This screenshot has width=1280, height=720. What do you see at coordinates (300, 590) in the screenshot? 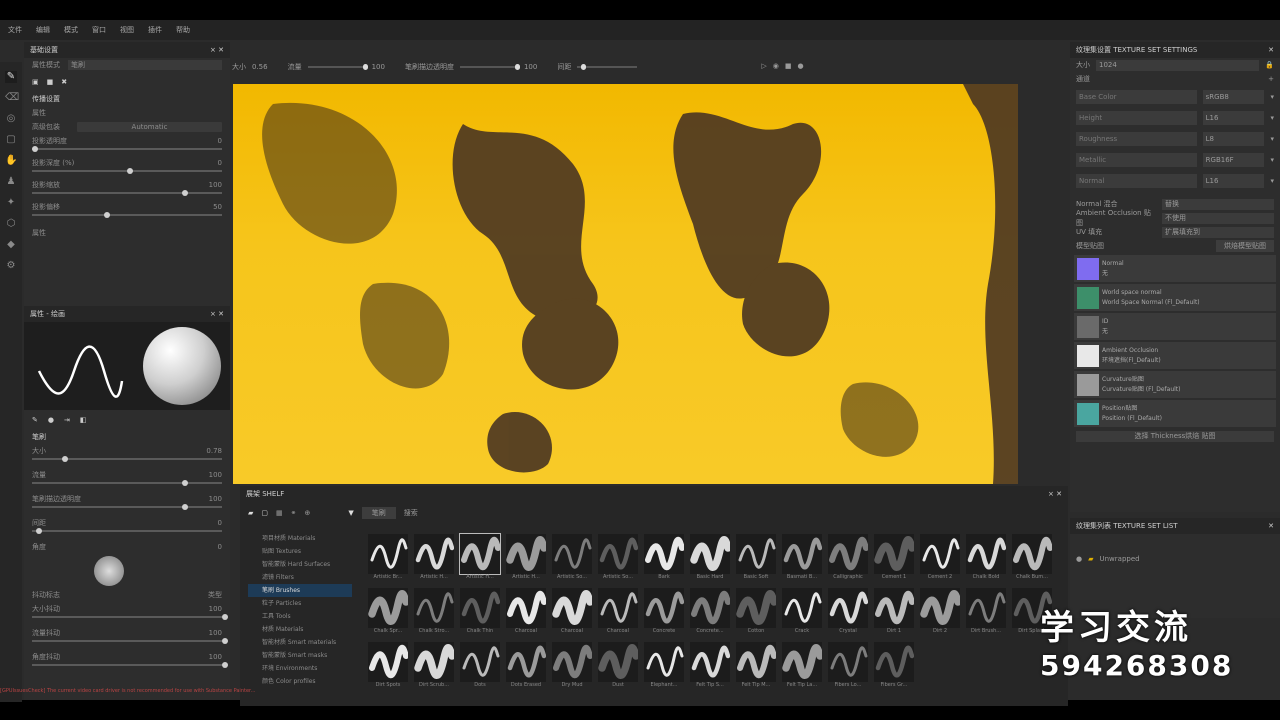
I see `shelf-category: 笔刷 Brushes` at bounding box center [300, 590].